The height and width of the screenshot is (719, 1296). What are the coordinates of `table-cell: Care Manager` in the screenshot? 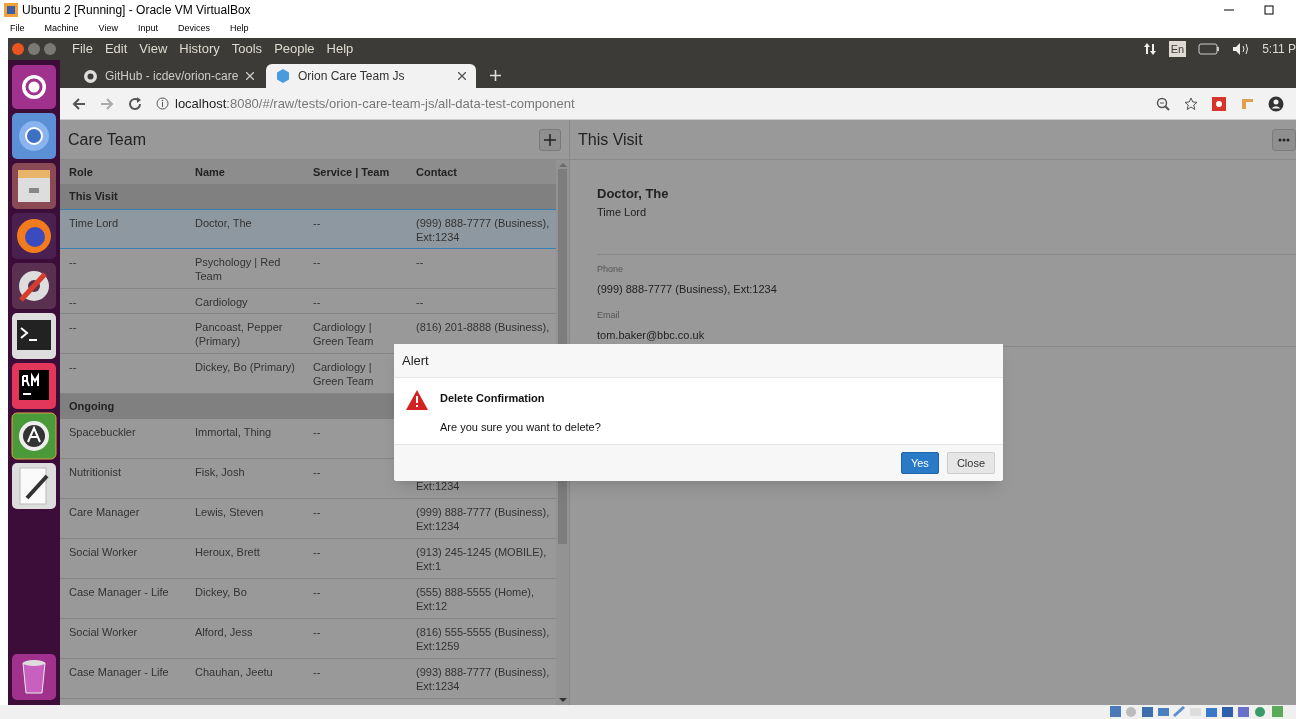 It's located at (104, 512).